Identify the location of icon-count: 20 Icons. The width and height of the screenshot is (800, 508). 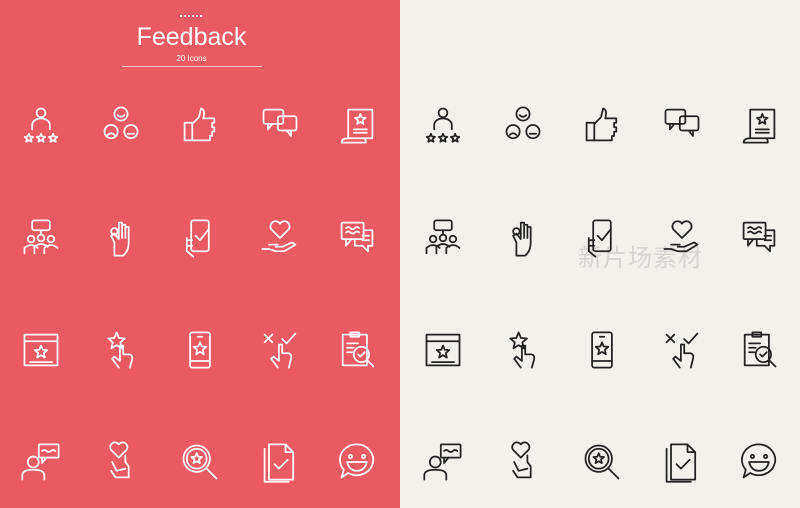
(191, 58).